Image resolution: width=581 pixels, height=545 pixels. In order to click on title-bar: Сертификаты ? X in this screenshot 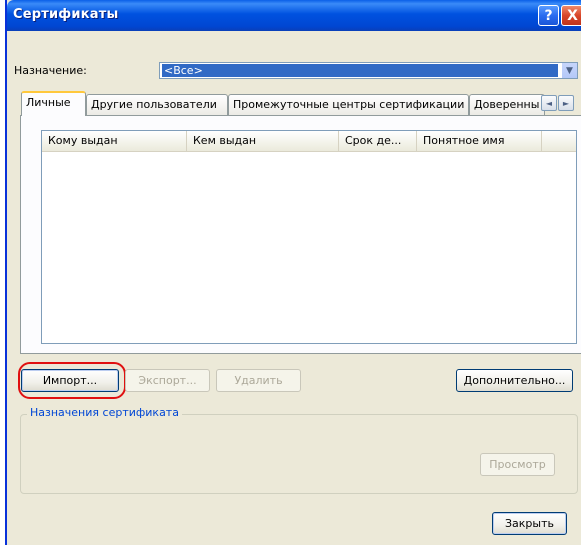, I will do `click(294, 15)`.